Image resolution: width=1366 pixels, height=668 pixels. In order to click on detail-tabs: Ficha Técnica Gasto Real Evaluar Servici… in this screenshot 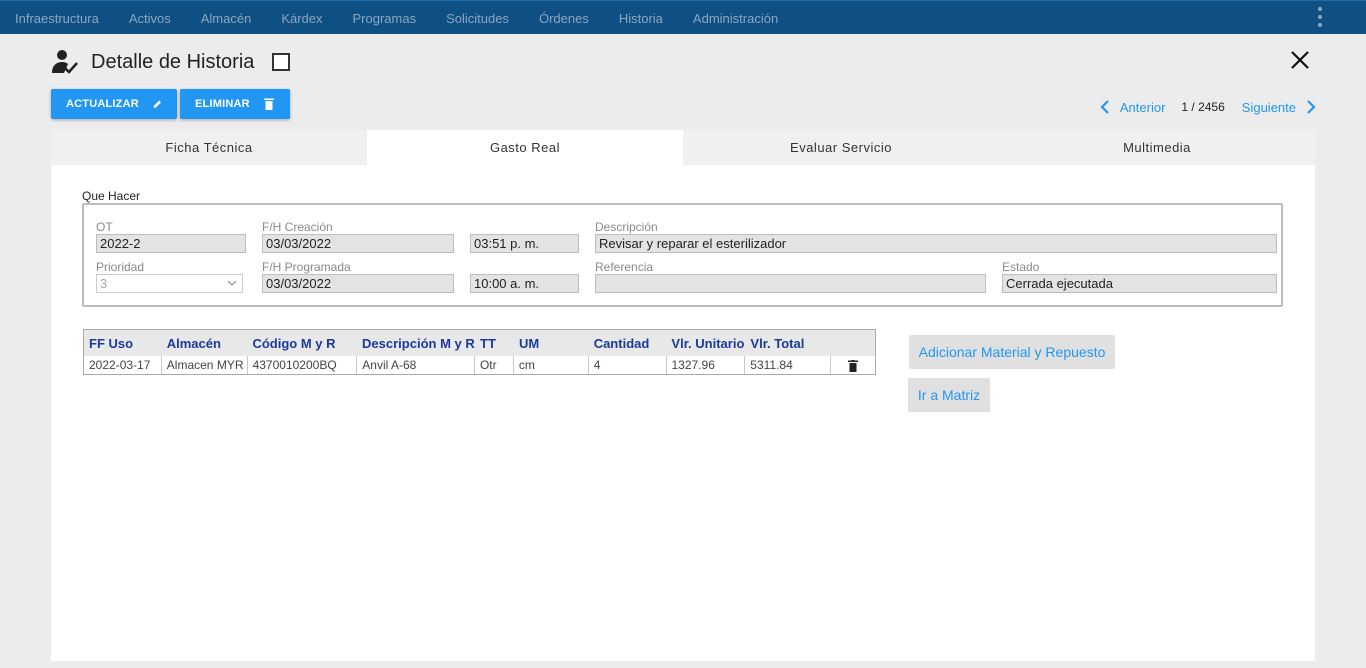, I will do `click(683, 147)`.